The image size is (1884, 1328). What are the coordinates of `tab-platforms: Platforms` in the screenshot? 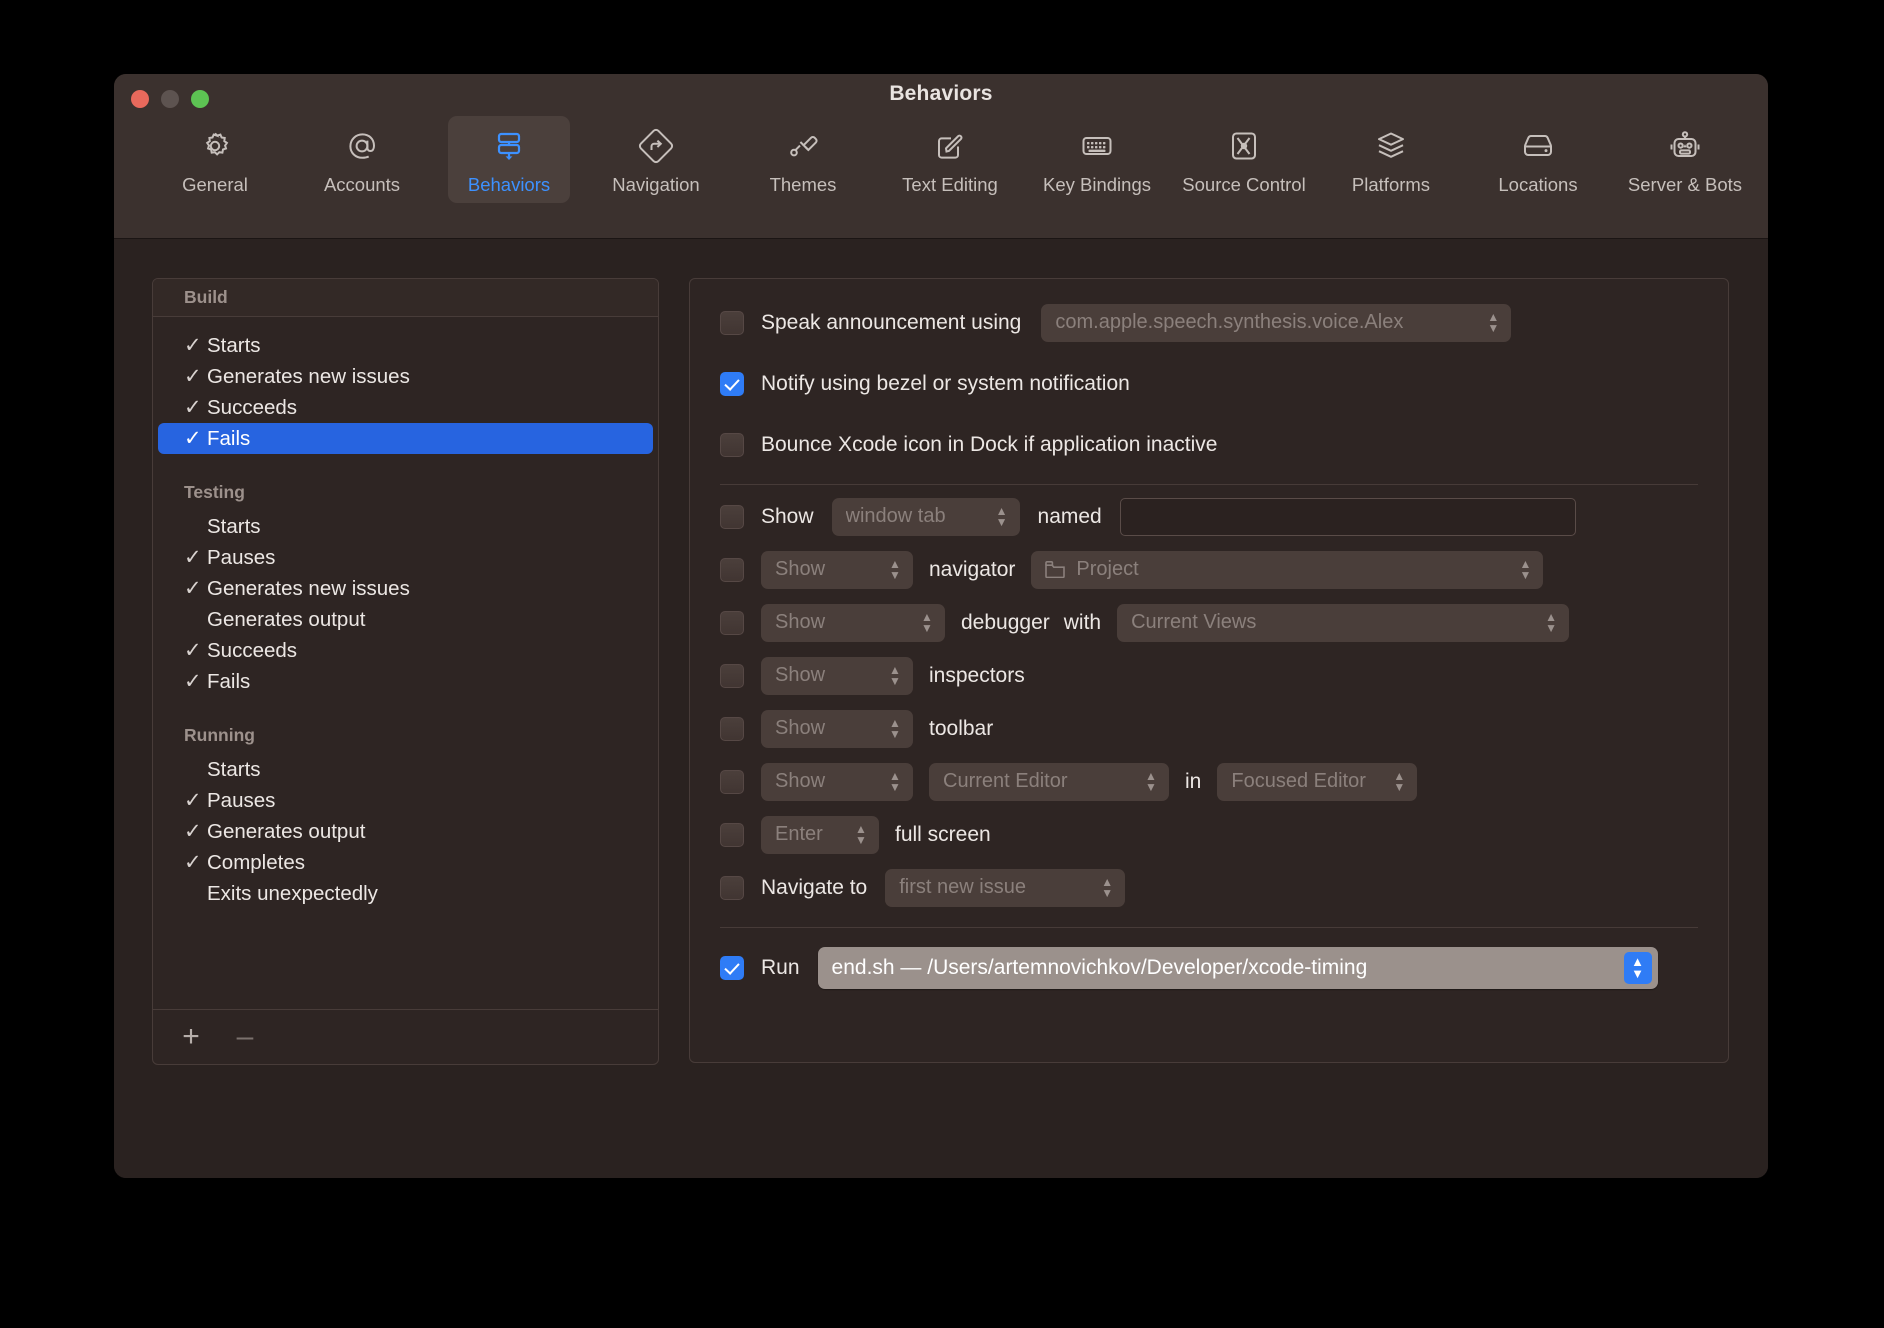 It's located at (1391, 159).